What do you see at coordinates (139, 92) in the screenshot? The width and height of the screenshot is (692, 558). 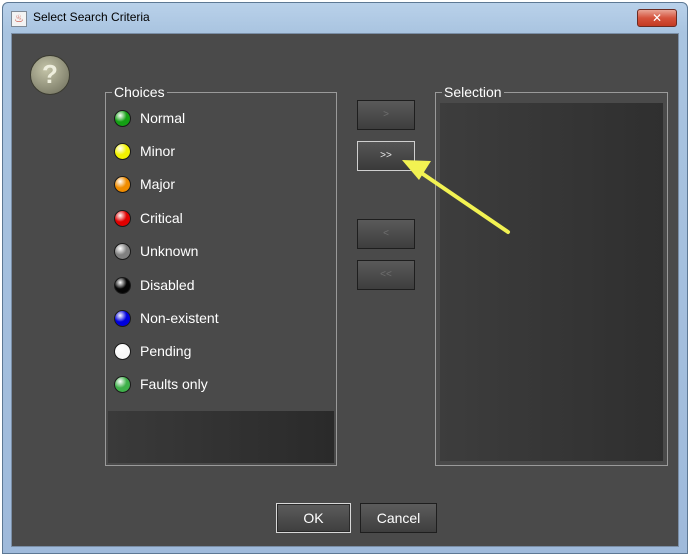 I see `choices-legend: Choices` at bounding box center [139, 92].